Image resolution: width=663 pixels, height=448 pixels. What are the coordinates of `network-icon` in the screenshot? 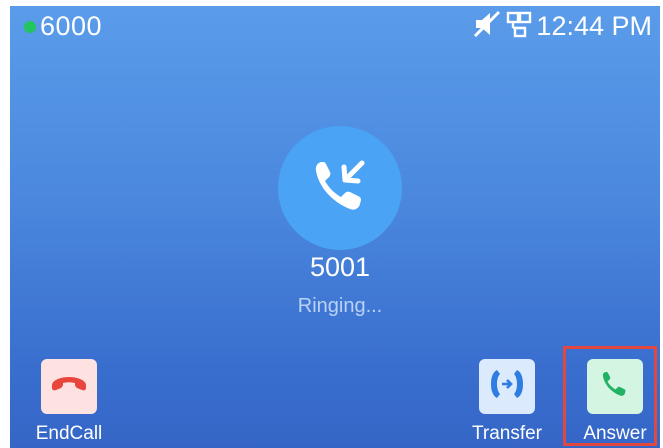 It's located at (519, 26).